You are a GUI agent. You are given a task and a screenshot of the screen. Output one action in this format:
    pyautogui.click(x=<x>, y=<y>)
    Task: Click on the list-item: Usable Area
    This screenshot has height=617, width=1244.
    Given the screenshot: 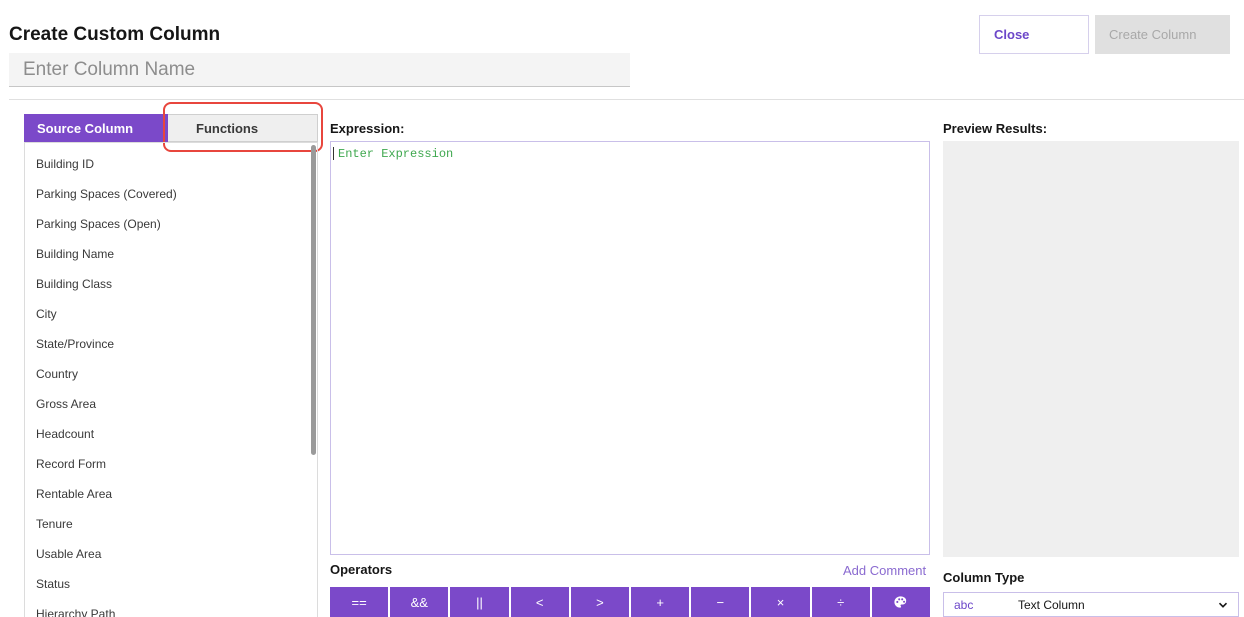 What is the action you would take?
    pyautogui.click(x=171, y=554)
    